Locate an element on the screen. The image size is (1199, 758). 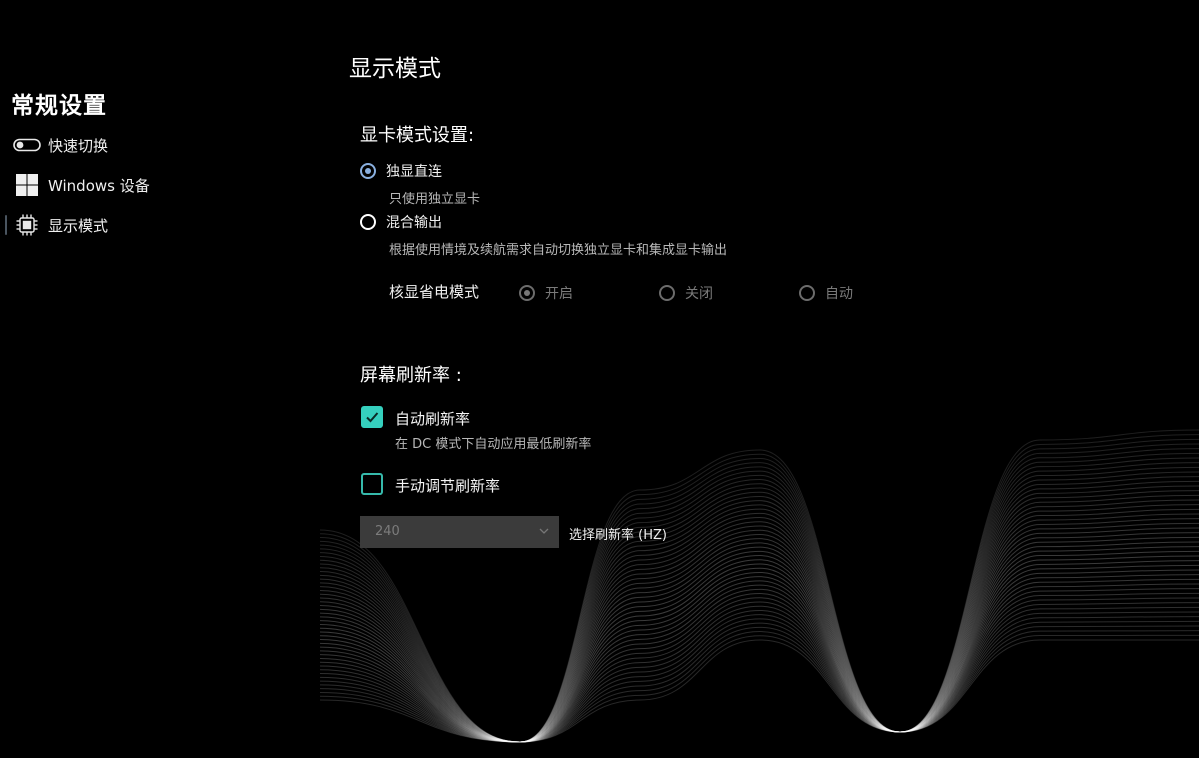
radio-label: 开启 is located at coordinates (559, 294).